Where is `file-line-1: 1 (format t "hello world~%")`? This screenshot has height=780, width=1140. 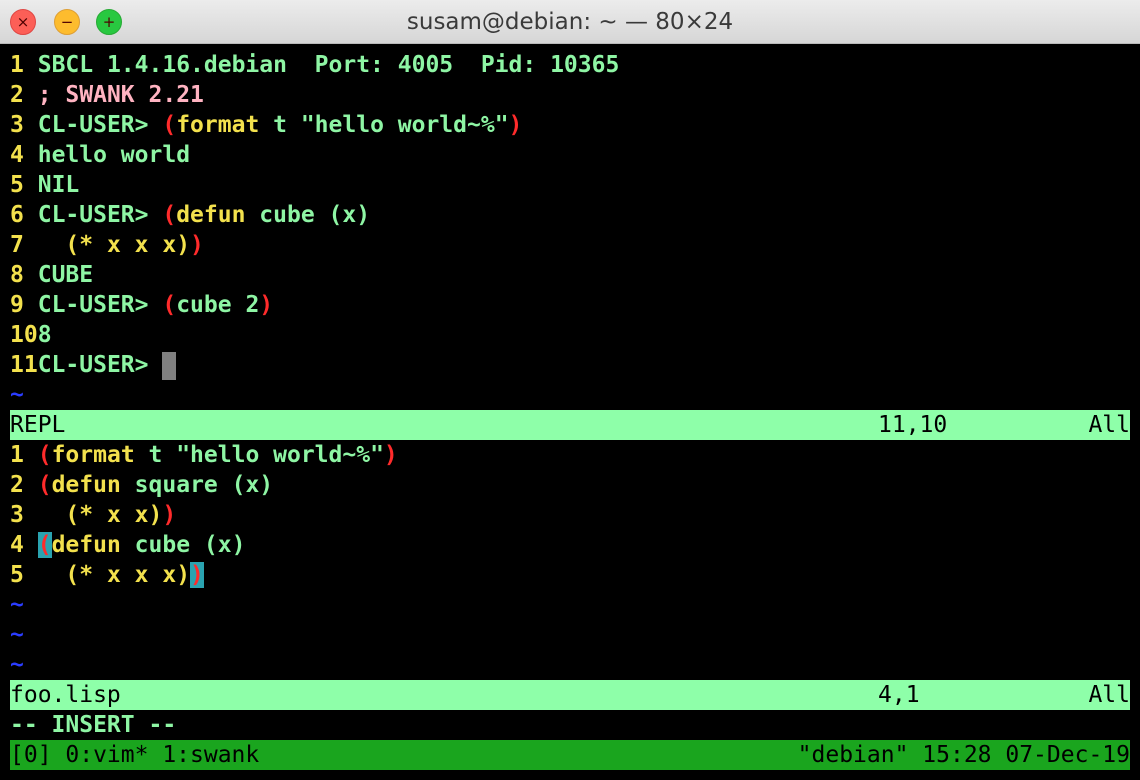
file-line-1: 1 (format t "hello world~%") is located at coordinates (204, 455).